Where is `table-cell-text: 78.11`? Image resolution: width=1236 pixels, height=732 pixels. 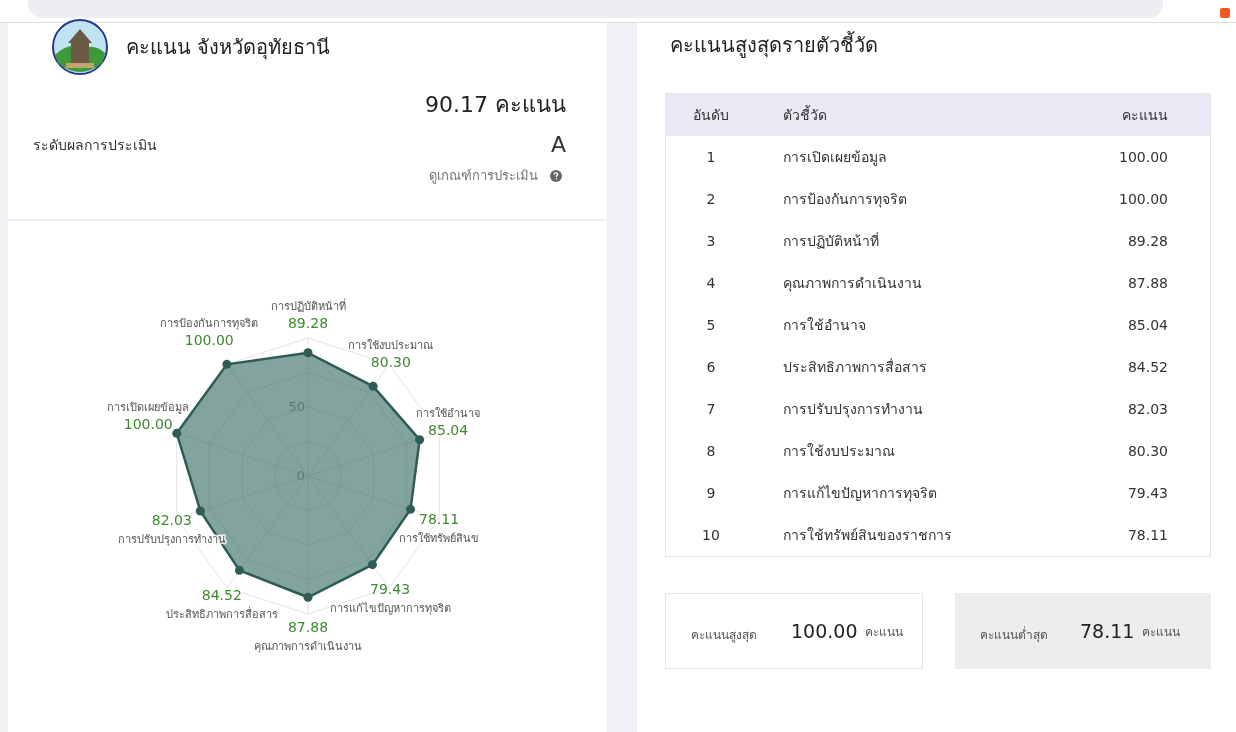 table-cell-text: 78.11 is located at coordinates (1147, 535).